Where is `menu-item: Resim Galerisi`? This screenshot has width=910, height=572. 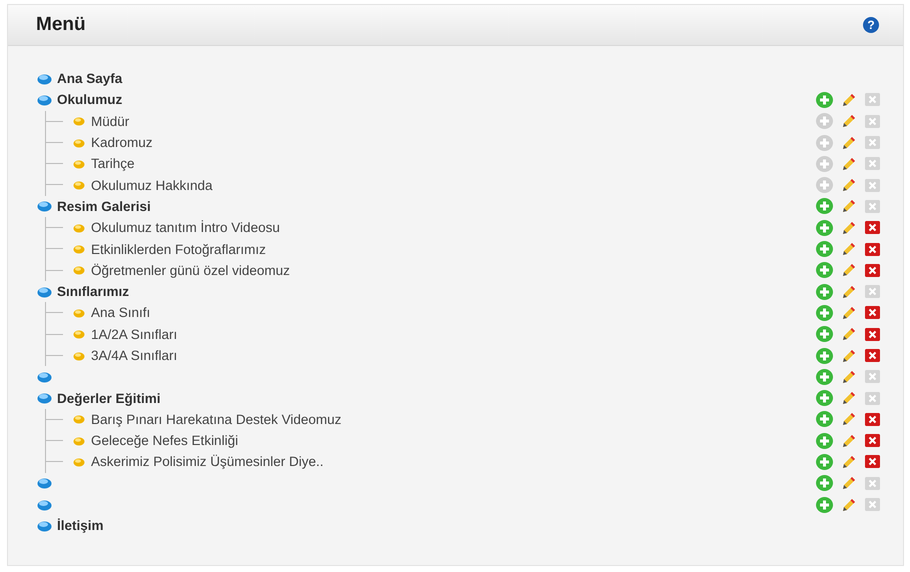
menu-item: Resim Galerisi is located at coordinates (104, 206).